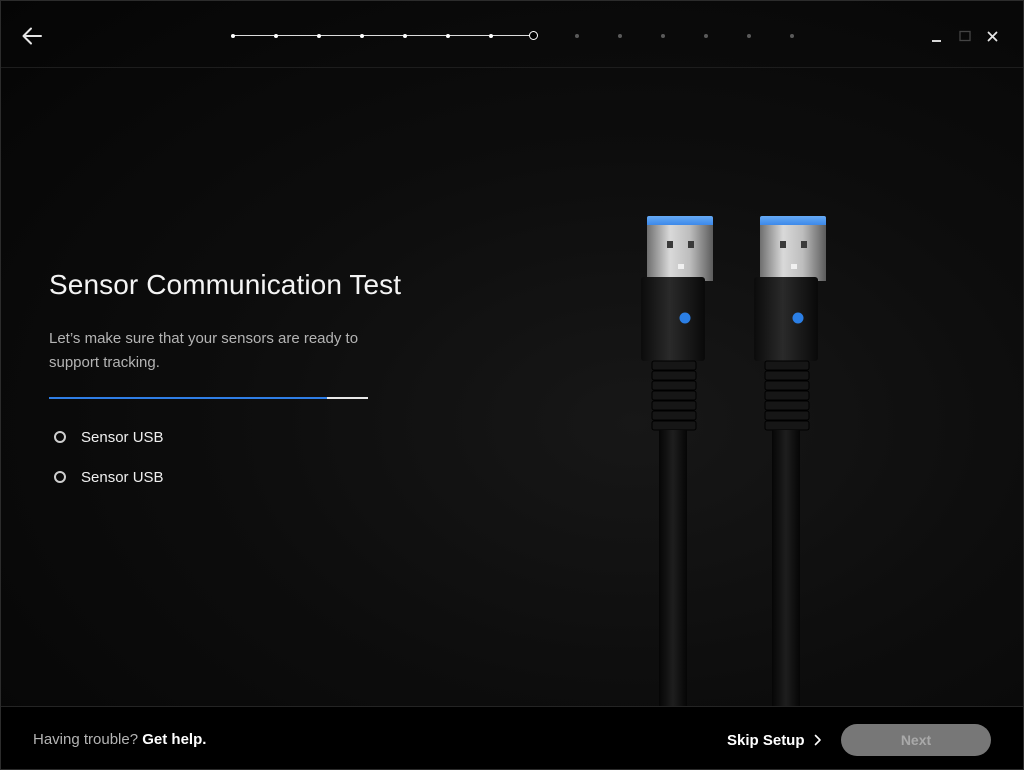 The width and height of the screenshot is (1024, 770). I want to click on test-progress-bar, so click(208, 398).